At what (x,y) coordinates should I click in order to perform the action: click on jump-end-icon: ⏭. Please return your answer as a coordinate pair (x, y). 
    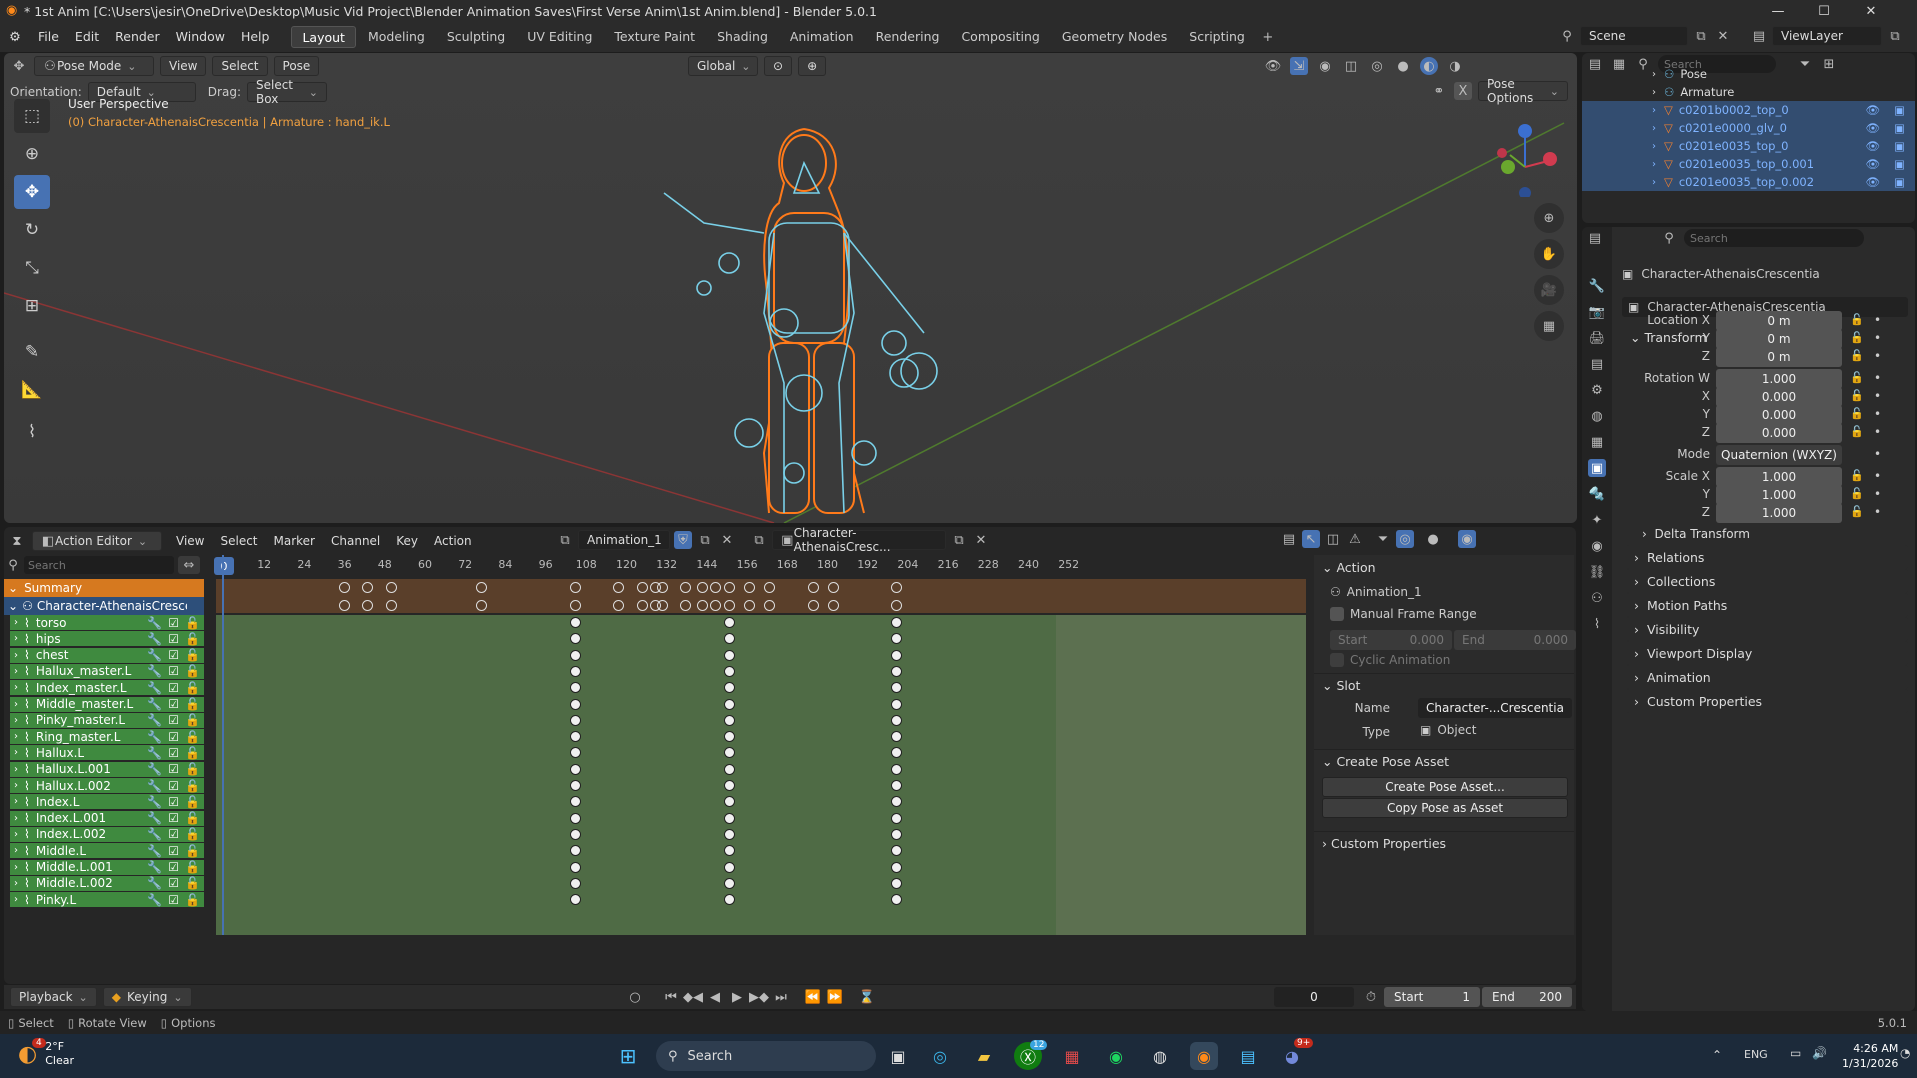
    Looking at the image, I should click on (781, 997).